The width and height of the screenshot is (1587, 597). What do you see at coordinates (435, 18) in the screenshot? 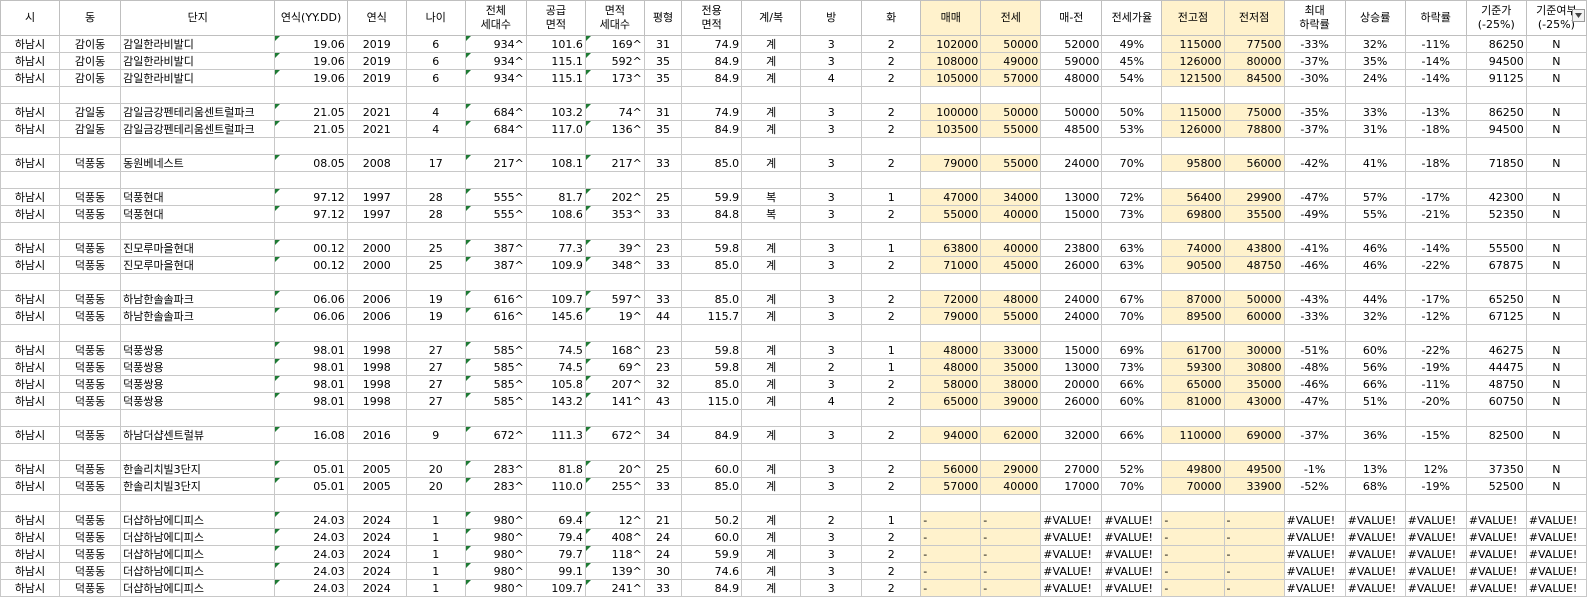
I see `column-header: 나이` at bounding box center [435, 18].